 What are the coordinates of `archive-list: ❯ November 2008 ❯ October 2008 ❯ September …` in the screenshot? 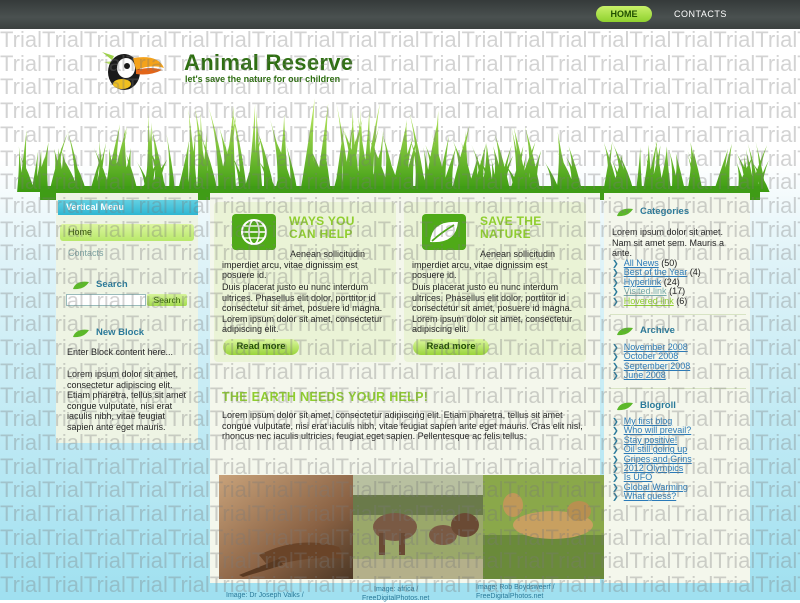 It's located at (651, 361).